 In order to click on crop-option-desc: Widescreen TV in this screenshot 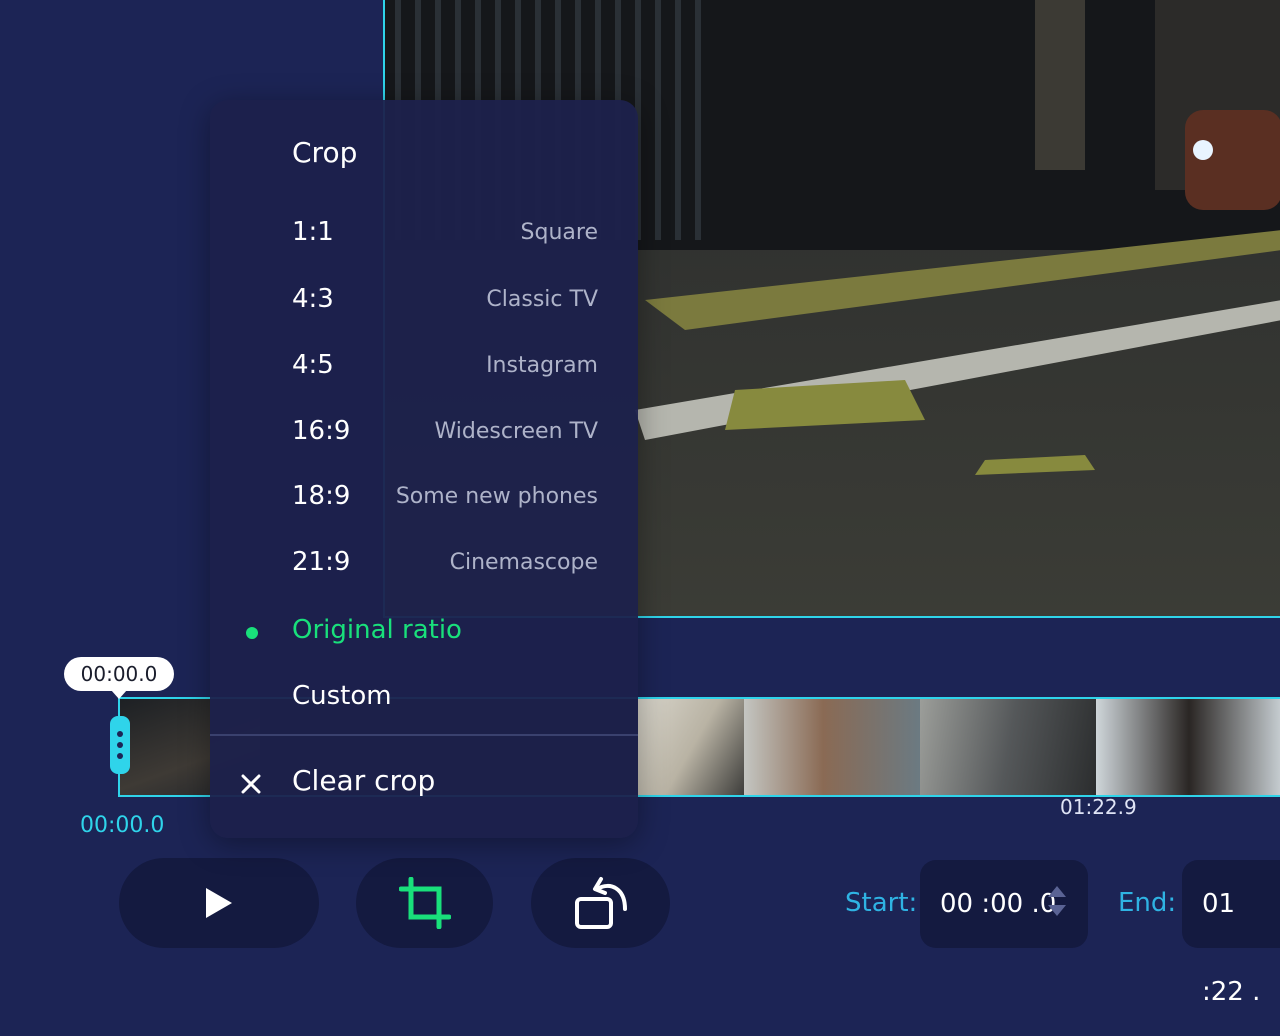, I will do `click(516, 431)`.